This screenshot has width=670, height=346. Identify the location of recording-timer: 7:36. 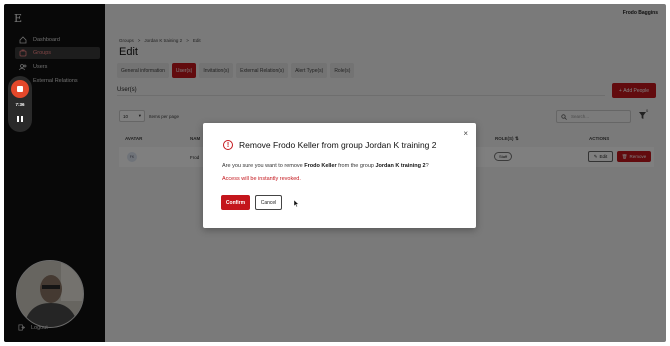
(20, 104).